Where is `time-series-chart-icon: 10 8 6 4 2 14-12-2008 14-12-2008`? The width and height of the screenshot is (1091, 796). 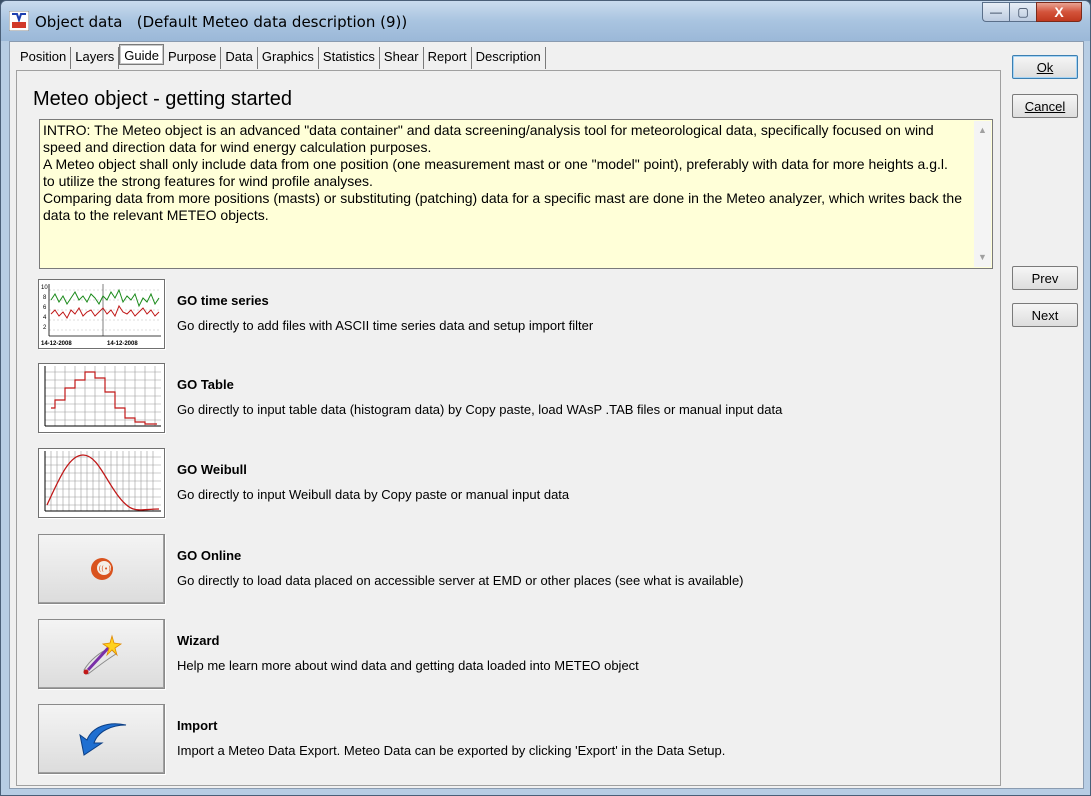 time-series-chart-icon: 10 8 6 4 2 14-12-2008 14-12-2008 is located at coordinates (101, 314).